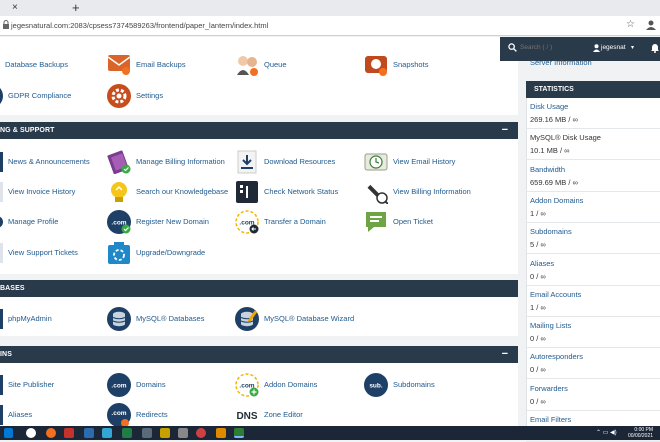 The height and width of the screenshot is (442, 660). Describe the element at coordinates (556, 356) in the screenshot. I see `stat-label: Autoresponders` at that location.